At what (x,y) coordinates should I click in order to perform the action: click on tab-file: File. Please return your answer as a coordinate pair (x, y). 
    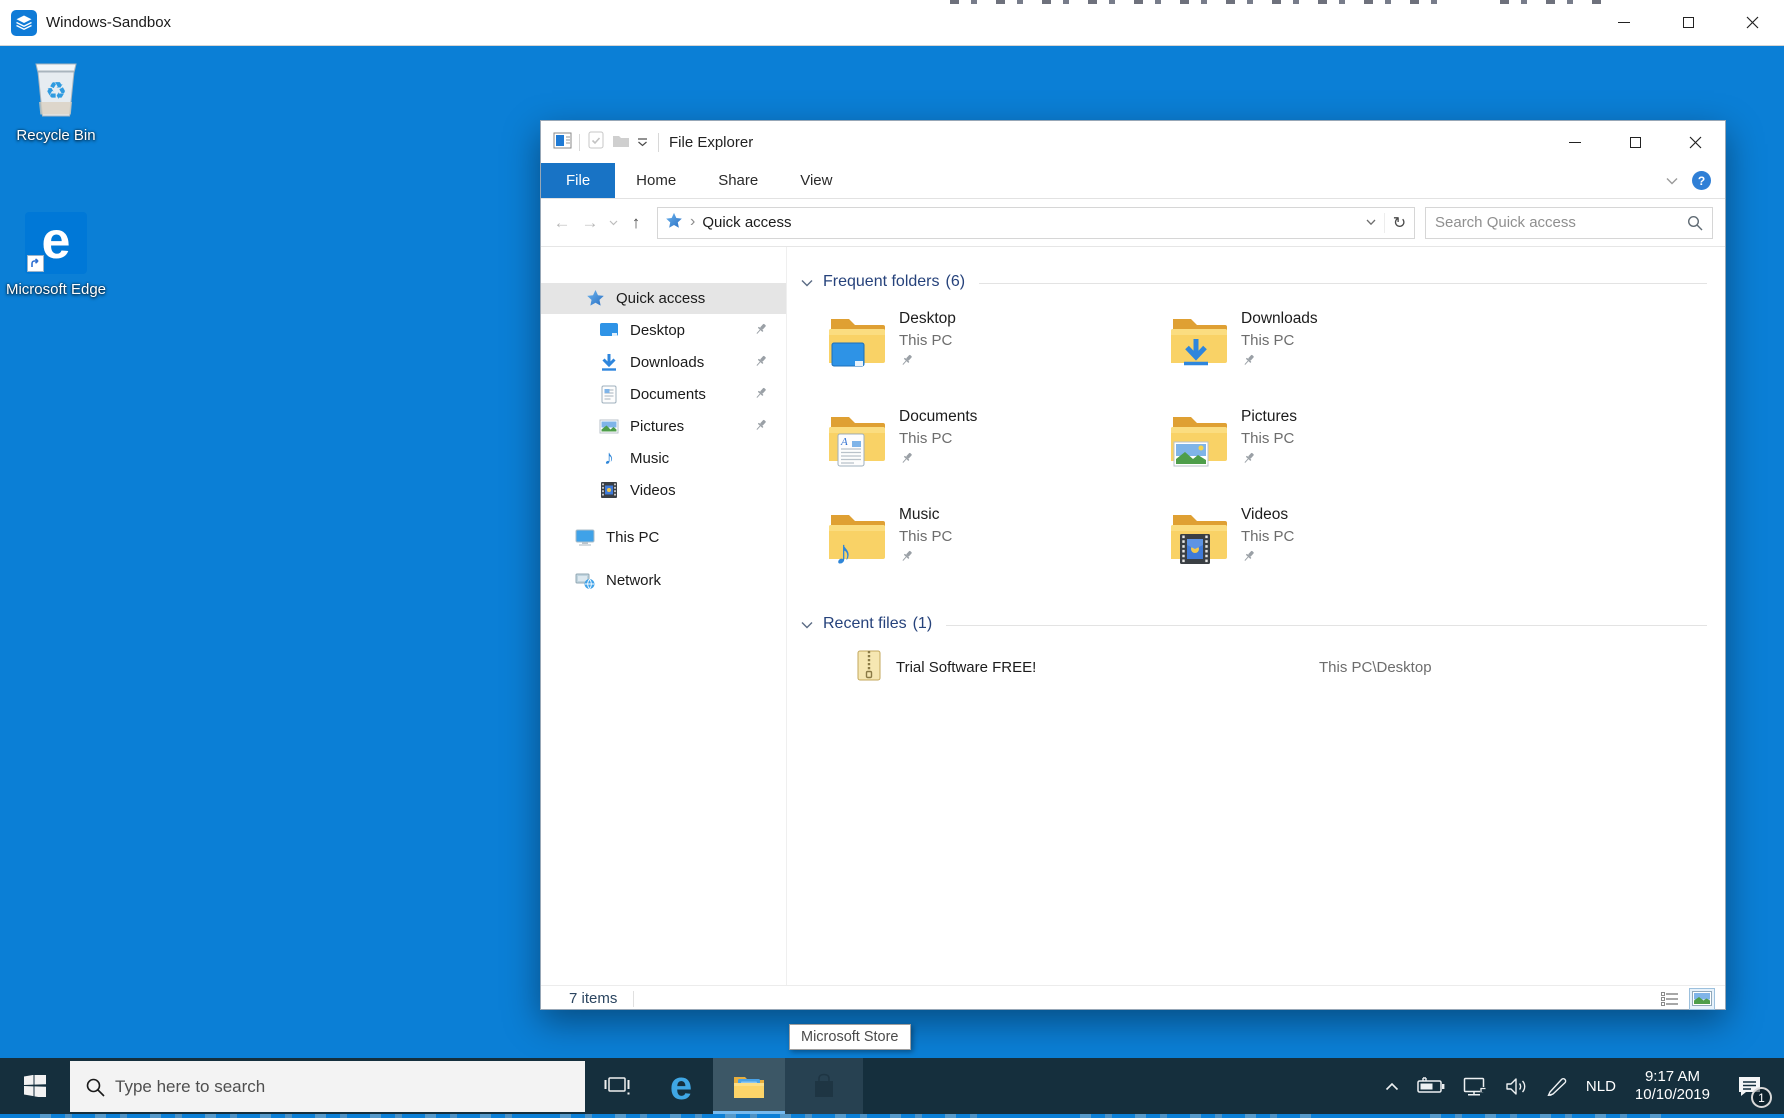
    Looking at the image, I should click on (578, 180).